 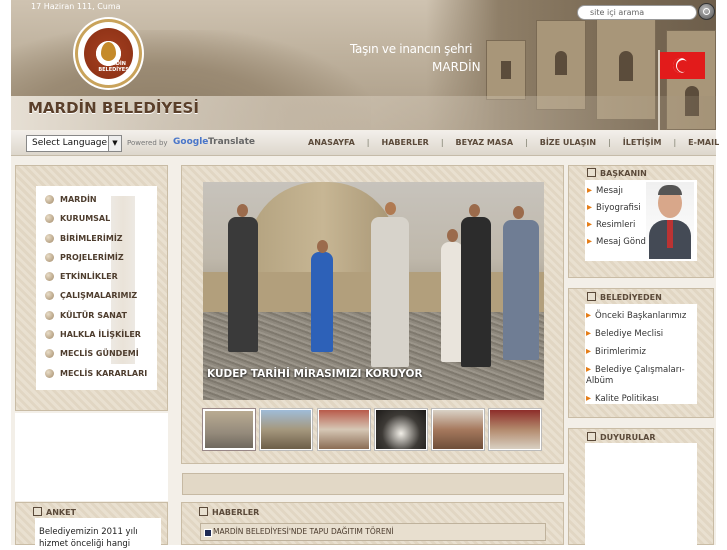 I want to click on municipality-logo: MARDİN BELEDİYESİ, so click(x=108, y=53).